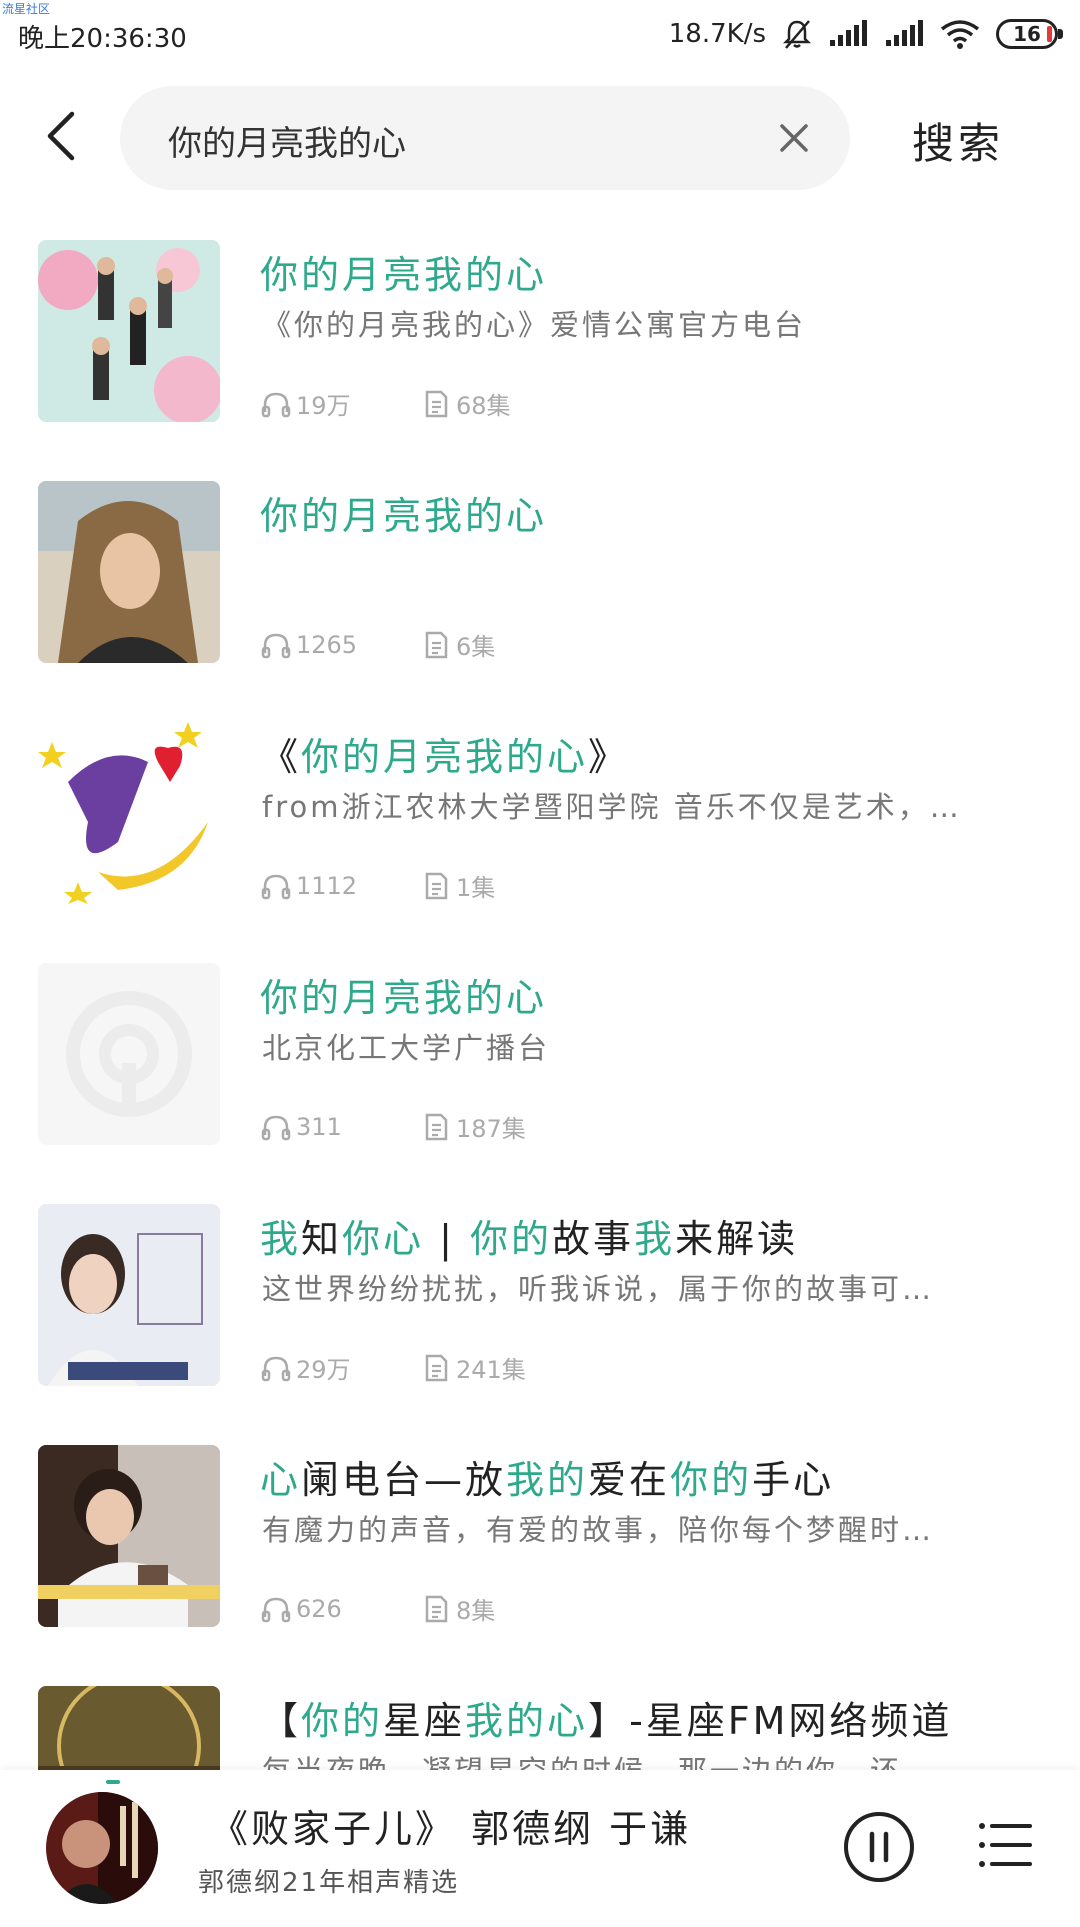 The height and width of the screenshot is (1927, 1080). What do you see at coordinates (323, 406) in the screenshot?
I see `play-count-value: 19万` at bounding box center [323, 406].